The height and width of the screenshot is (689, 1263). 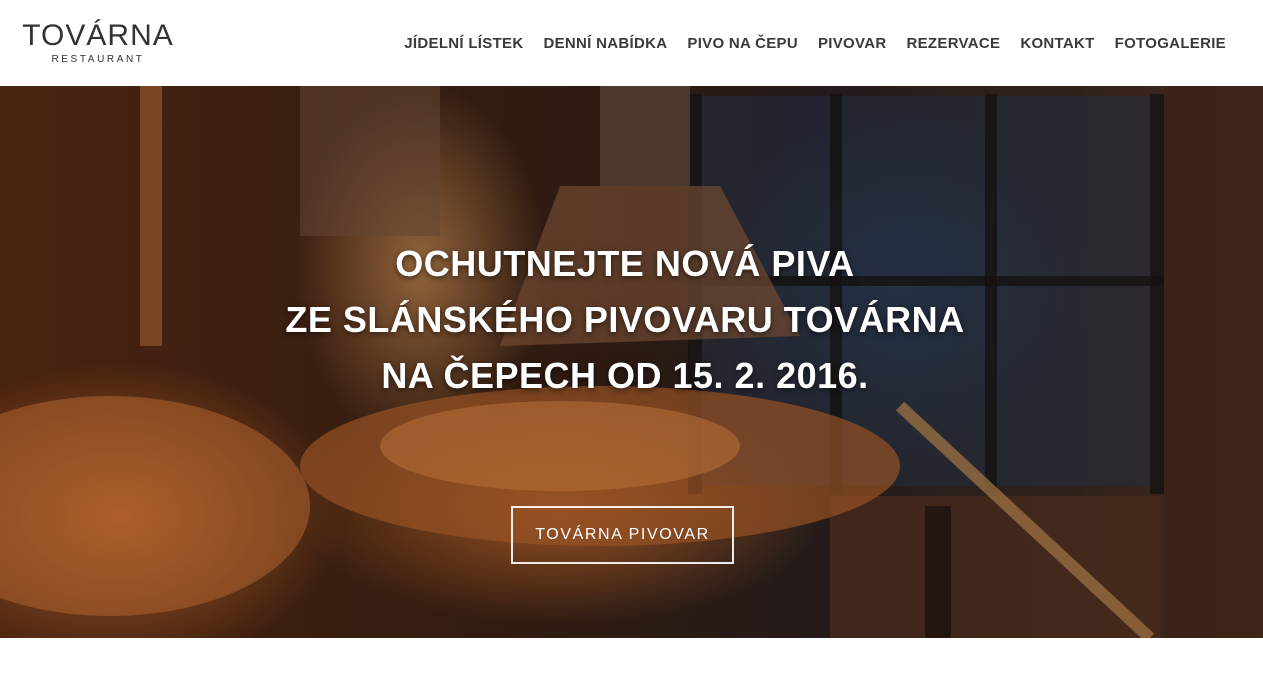 I want to click on tovarna-pivovar-button: TOVÁRNA PIVOVAR, so click(x=622, y=535).